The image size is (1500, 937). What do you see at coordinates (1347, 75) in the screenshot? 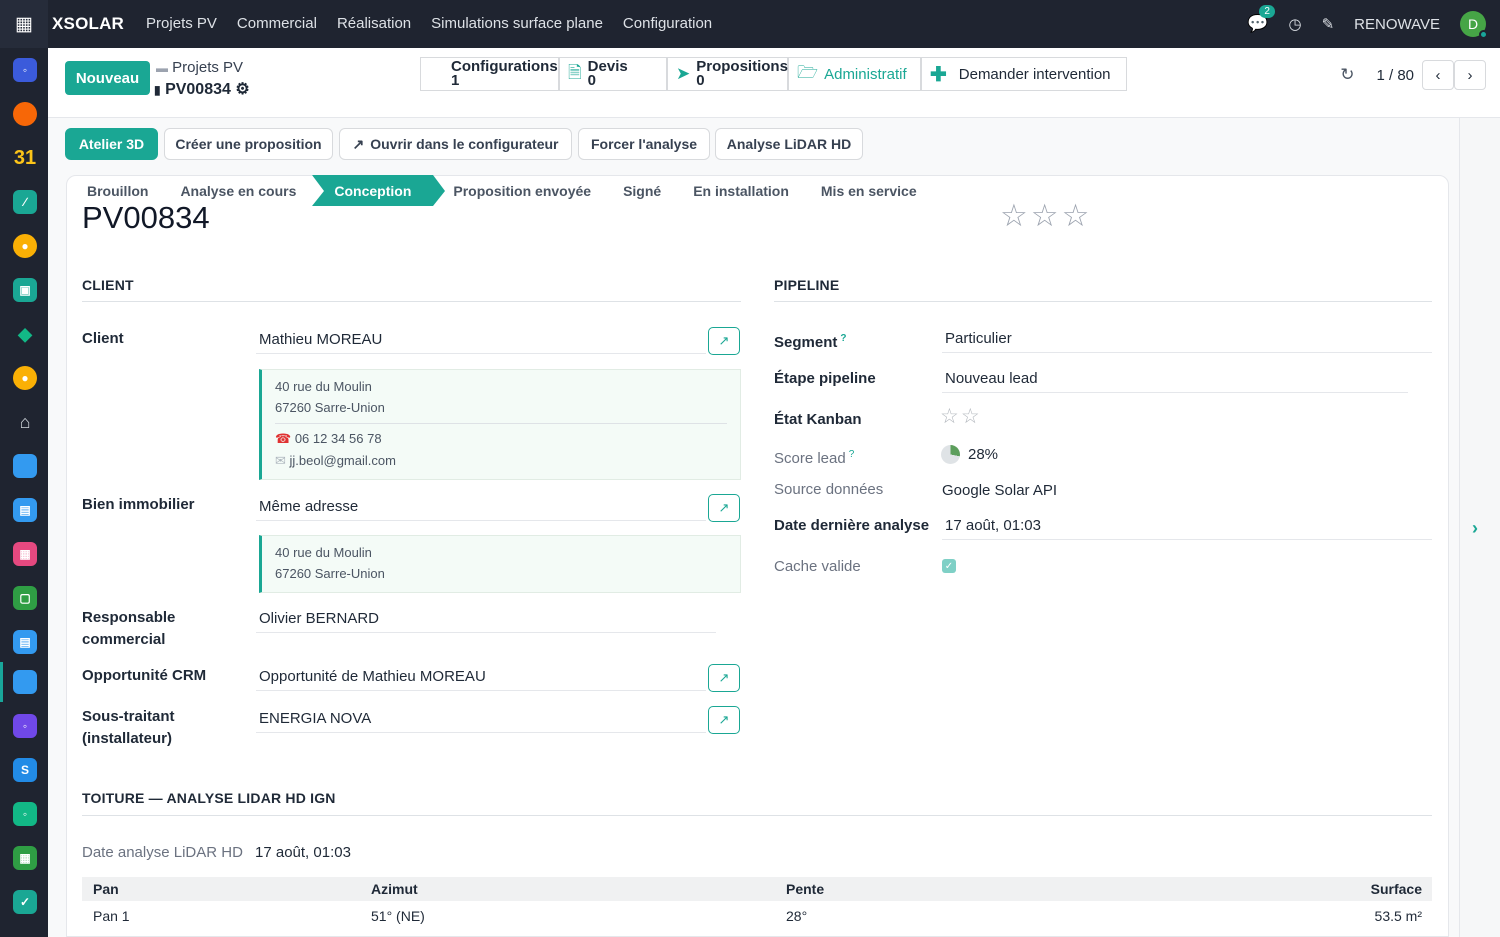
I see `refresh-icon: ↻` at bounding box center [1347, 75].